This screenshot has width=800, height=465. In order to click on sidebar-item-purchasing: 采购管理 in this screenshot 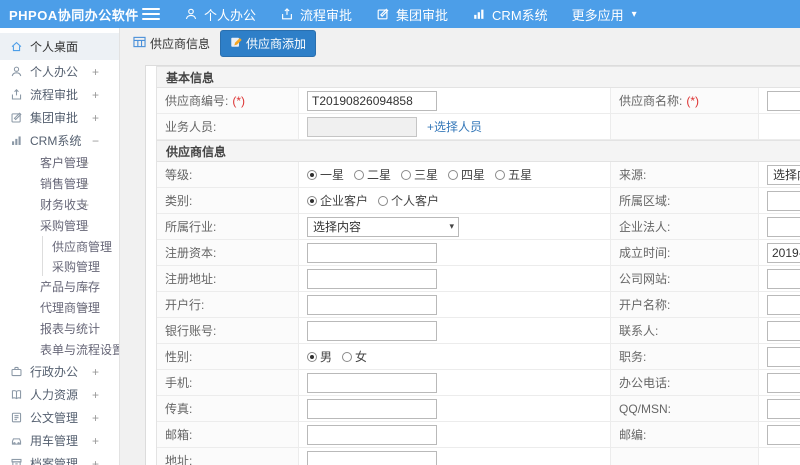, I will do `click(81, 266)`.